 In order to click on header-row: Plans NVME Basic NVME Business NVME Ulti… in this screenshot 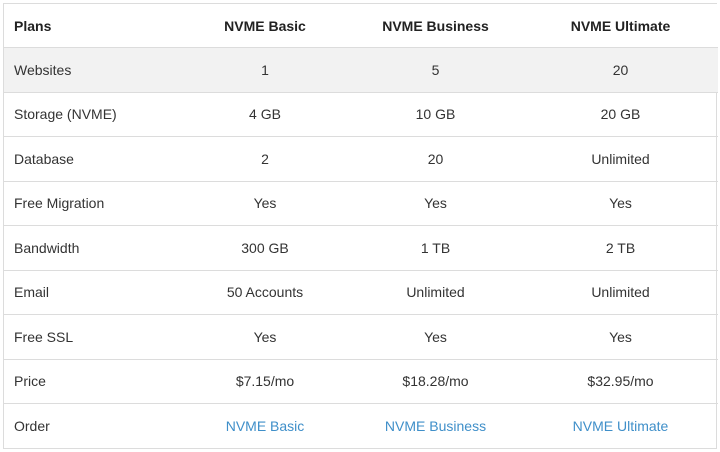, I will do `click(361, 26)`.